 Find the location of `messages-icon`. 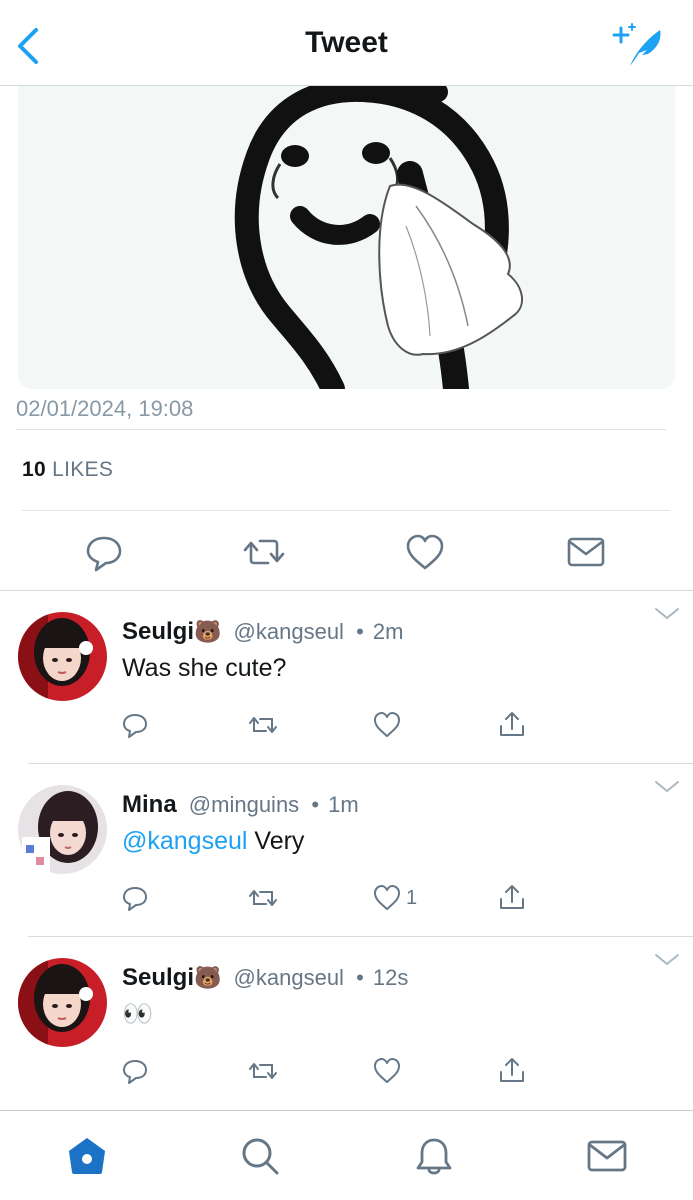

messages-icon is located at coordinates (607, 1156).